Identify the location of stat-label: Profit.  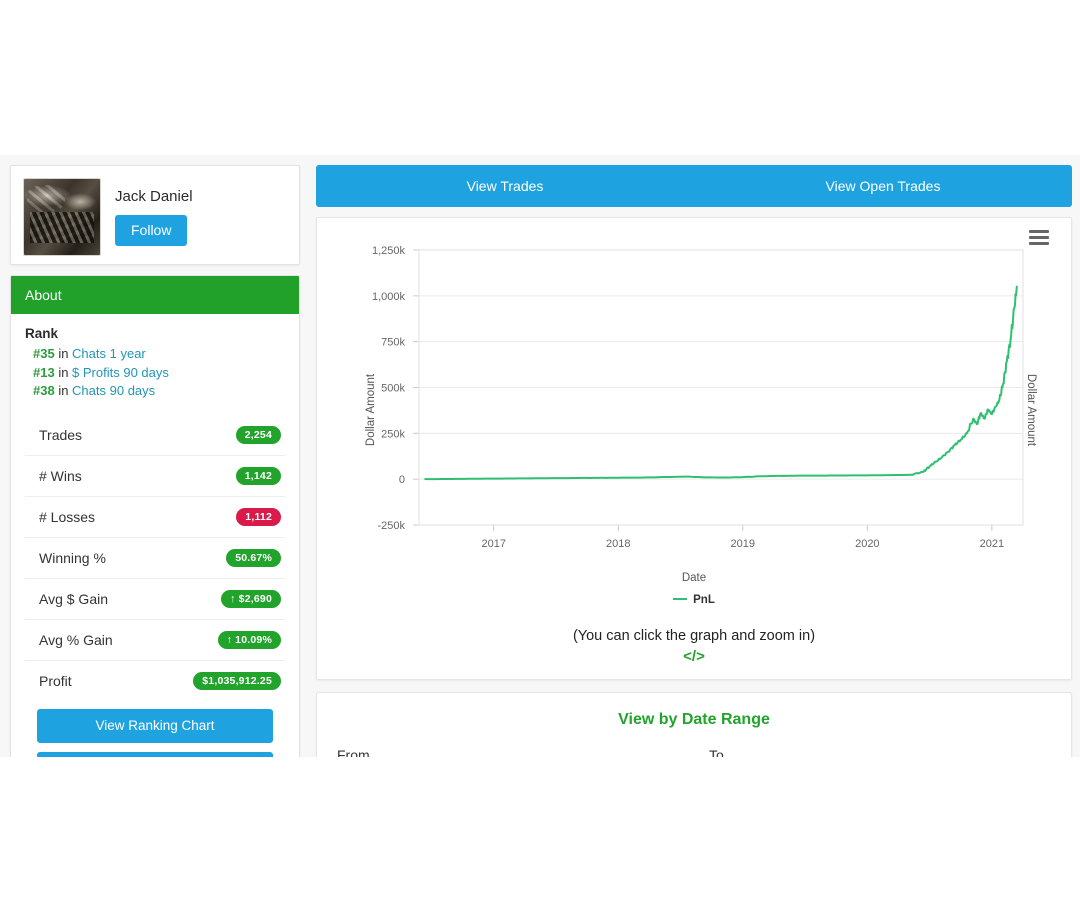
(55, 680).